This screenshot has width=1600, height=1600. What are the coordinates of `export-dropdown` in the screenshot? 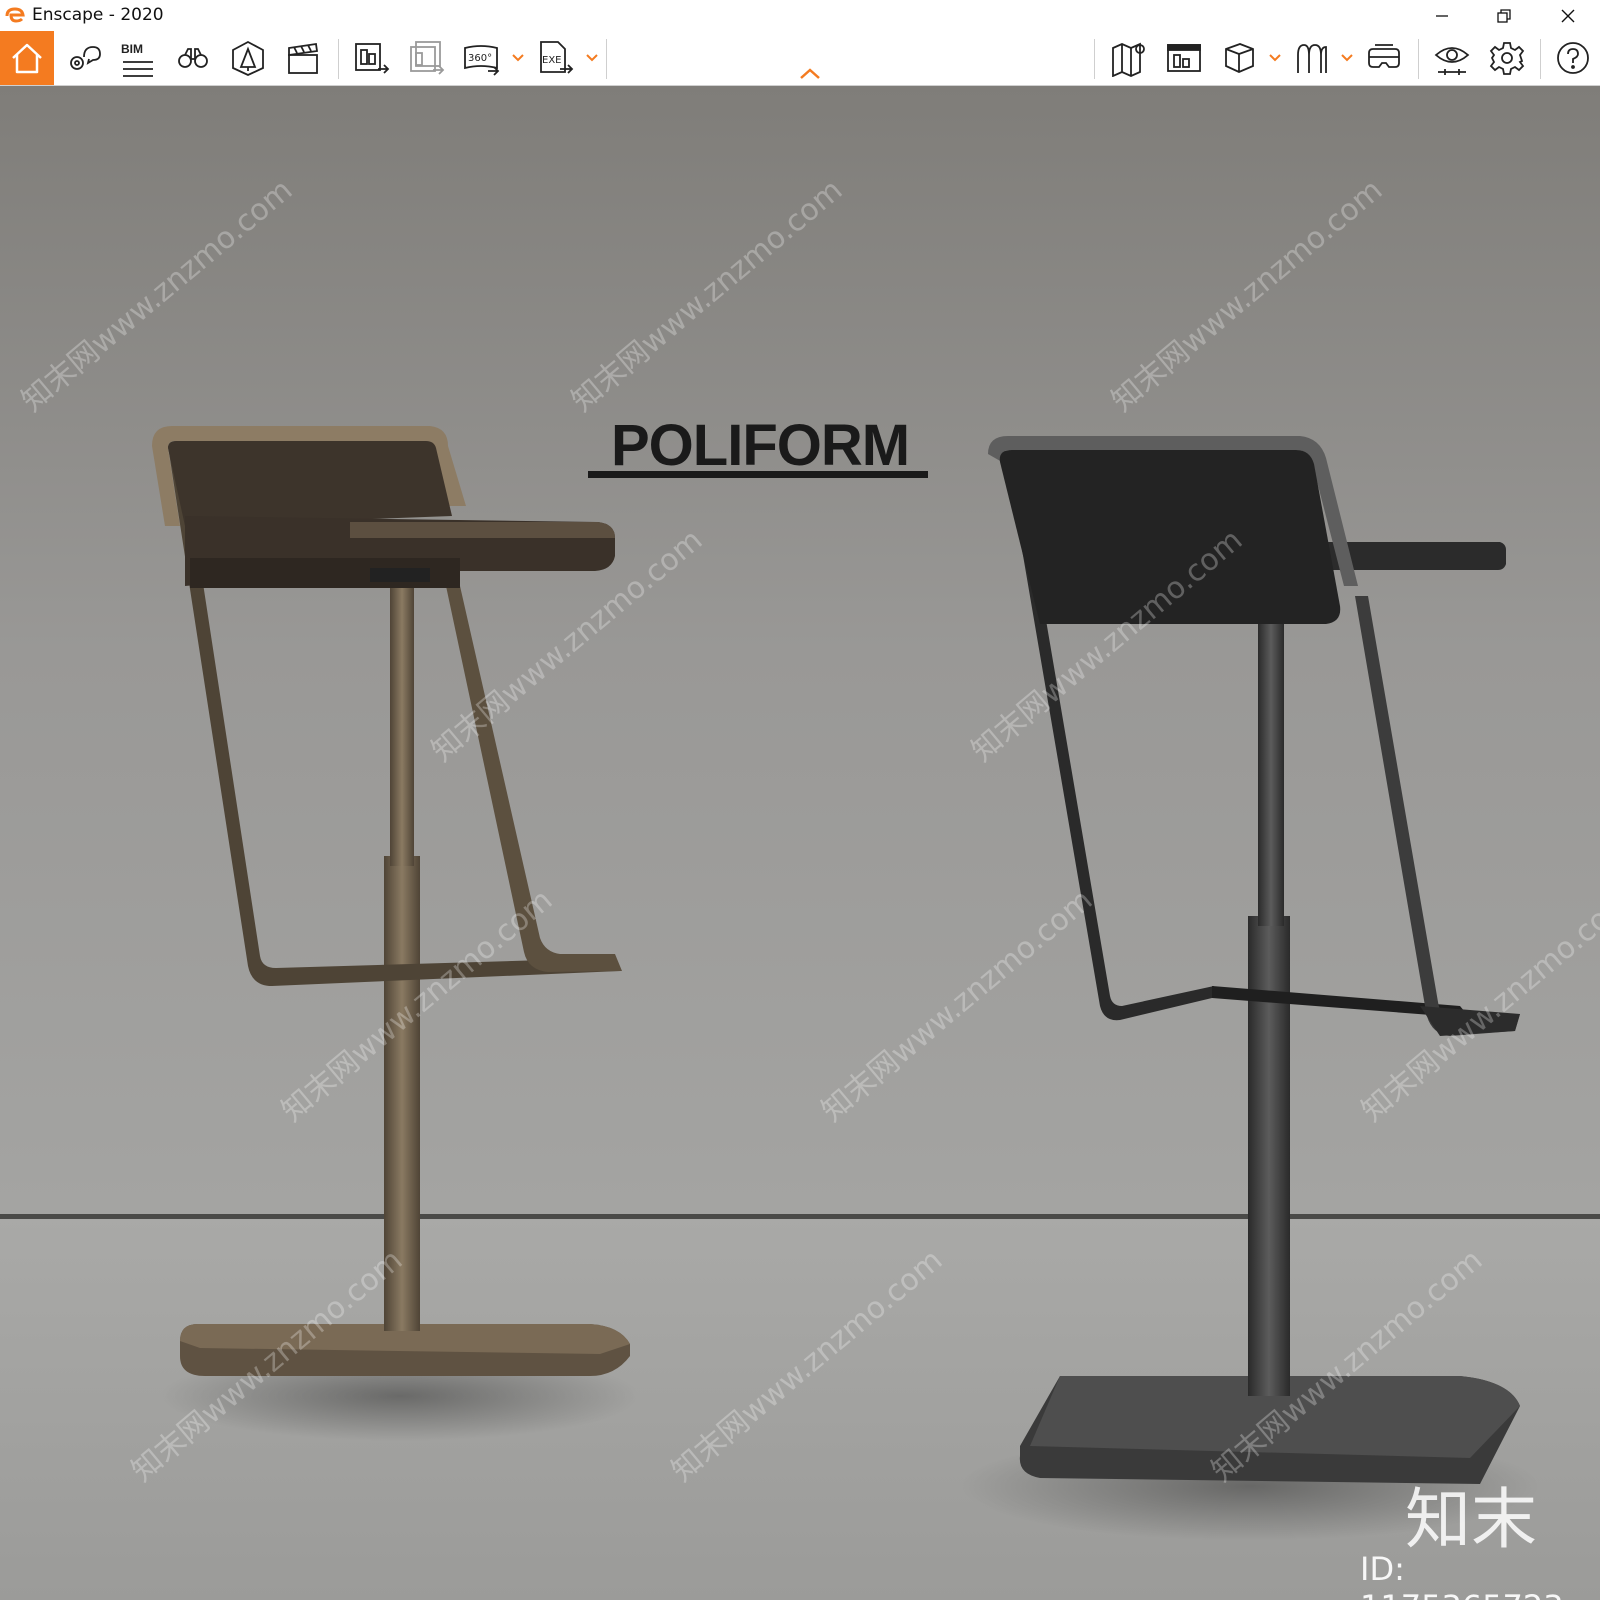 It's located at (592, 58).